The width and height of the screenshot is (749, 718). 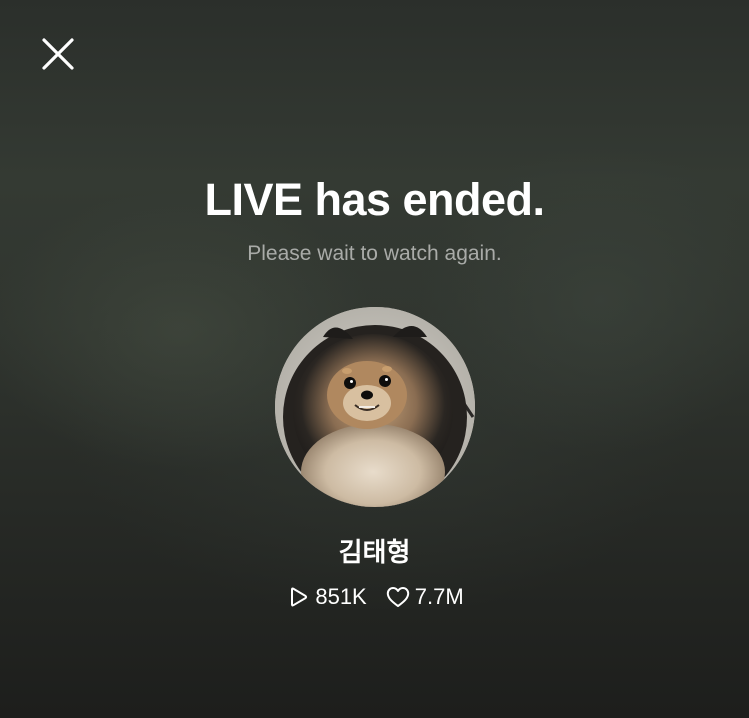 I want to click on page-title: LIVE has ended., so click(x=374, y=199).